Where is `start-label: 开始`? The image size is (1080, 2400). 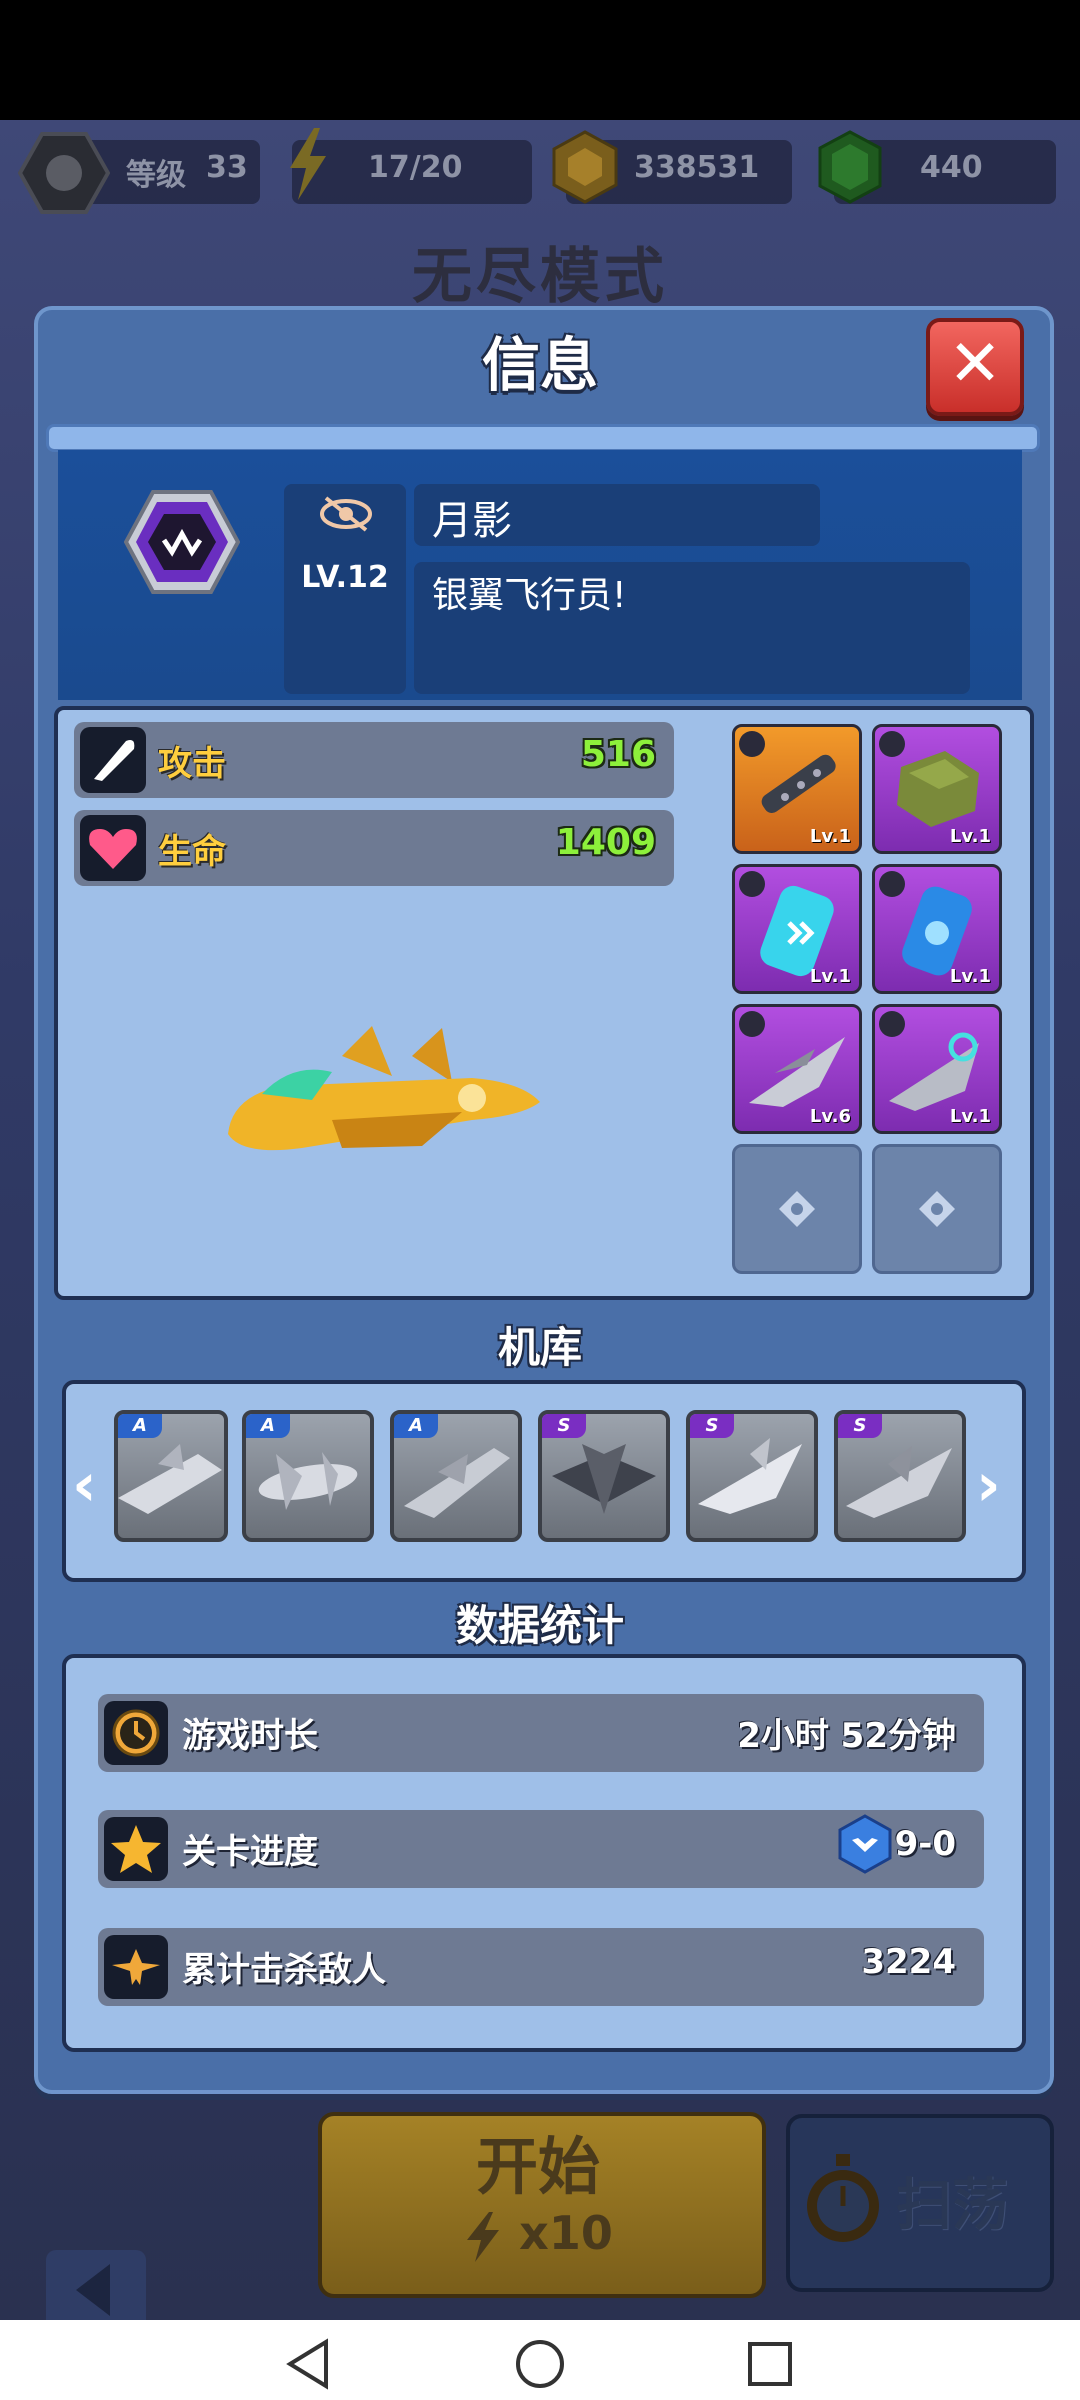
start-label: 开始 is located at coordinates (537, 2166).